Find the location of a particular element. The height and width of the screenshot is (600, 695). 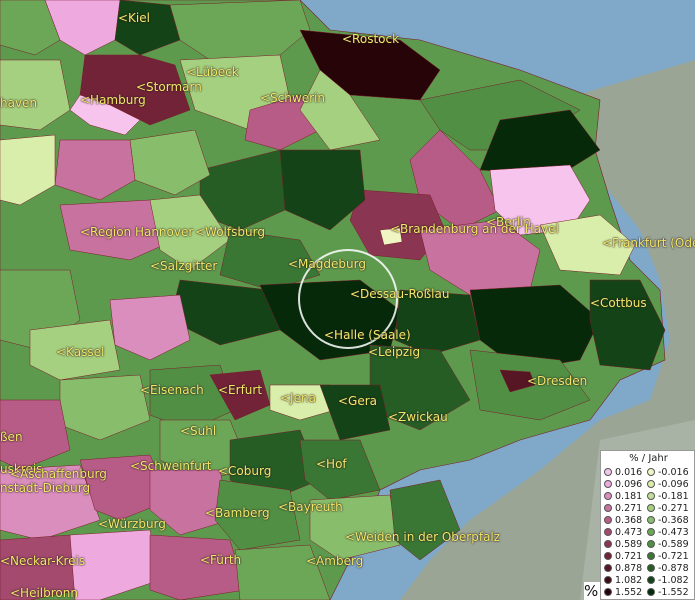

legend-value: 0.589 is located at coordinates (629, 544).